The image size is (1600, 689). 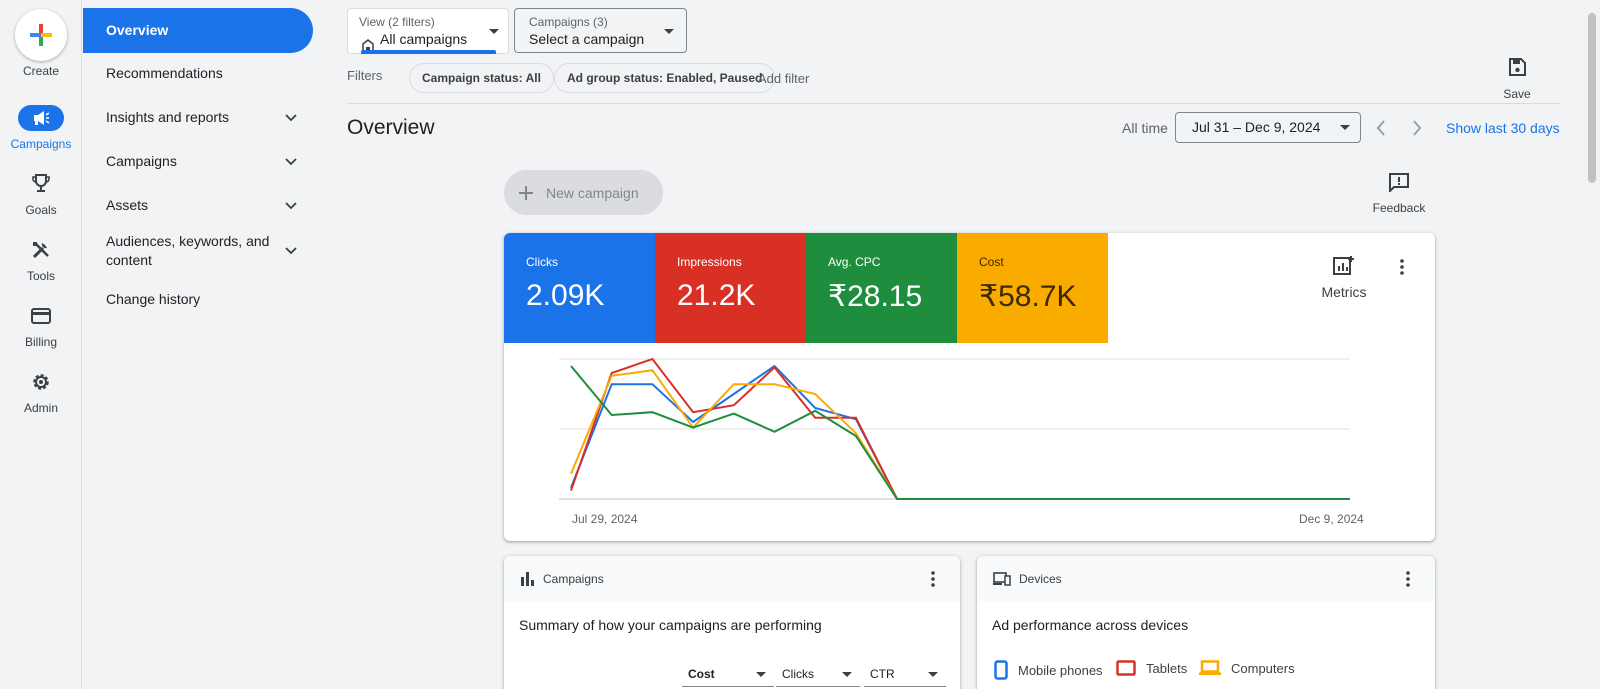 What do you see at coordinates (875, 296) in the screenshot?
I see `scorecard-value: ₹28.15` at bounding box center [875, 296].